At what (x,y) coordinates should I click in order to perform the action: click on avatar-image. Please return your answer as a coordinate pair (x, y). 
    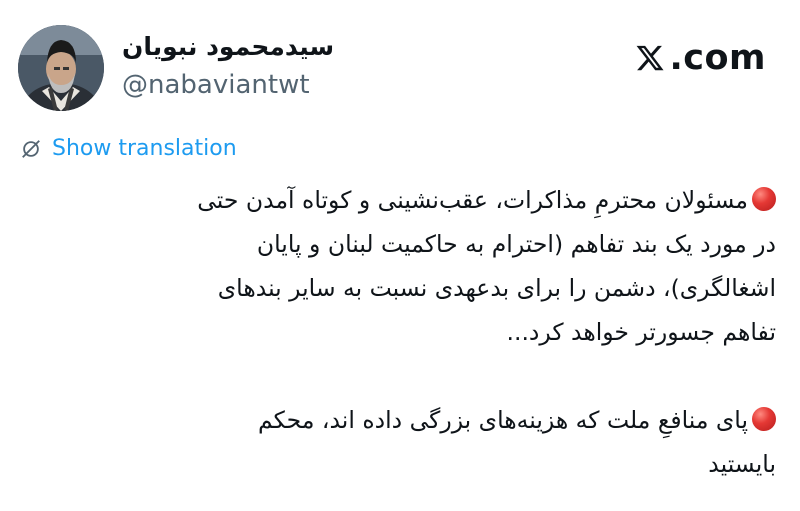
    Looking at the image, I should click on (61, 68).